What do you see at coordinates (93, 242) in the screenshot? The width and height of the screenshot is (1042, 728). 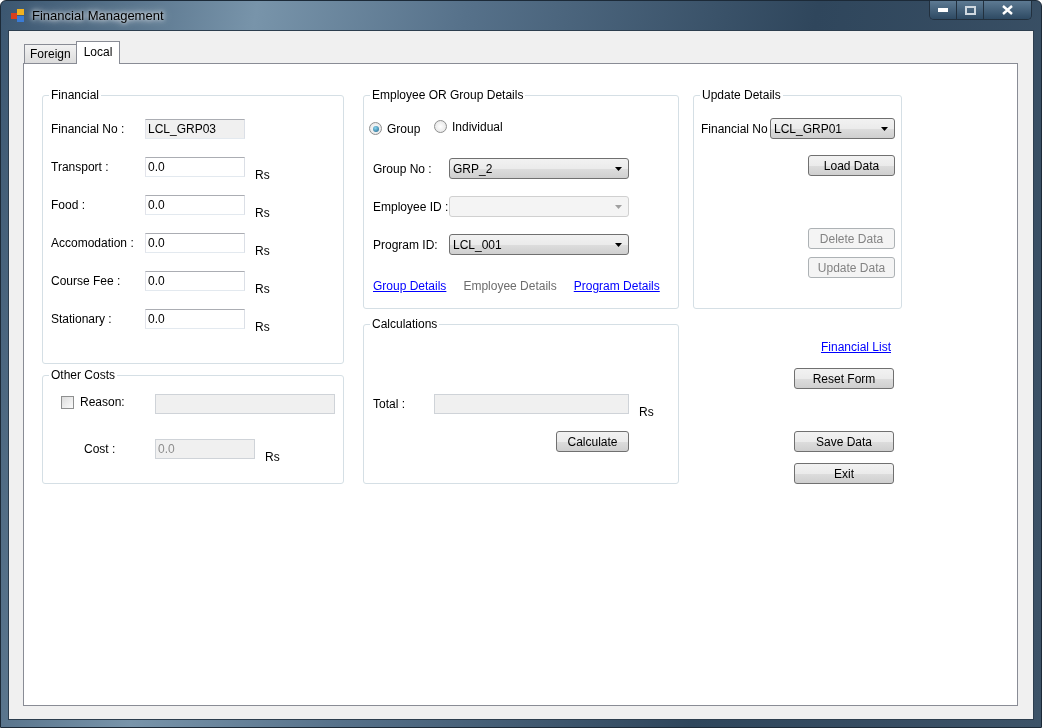 I see `field-label: Accomodation :` at bounding box center [93, 242].